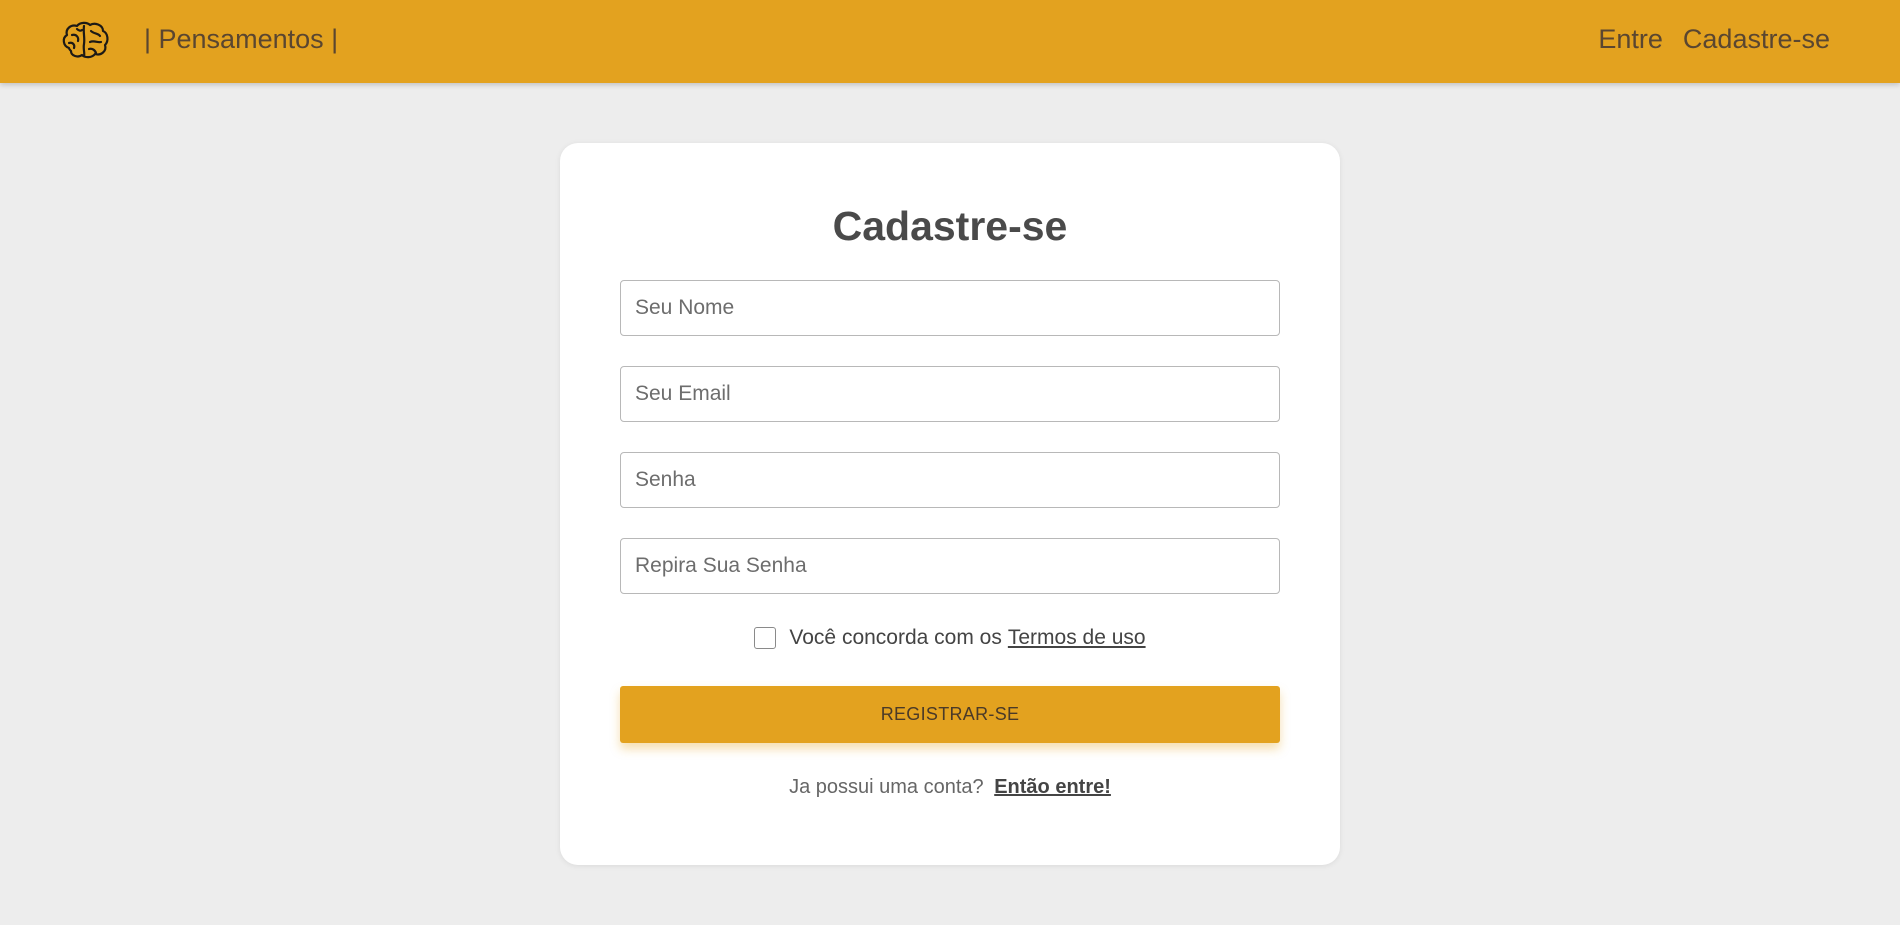 The image size is (1900, 925). What do you see at coordinates (1052, 787) in the screenshot?
I see `login-link: Então entre!` at bounding box center [1052, 787].